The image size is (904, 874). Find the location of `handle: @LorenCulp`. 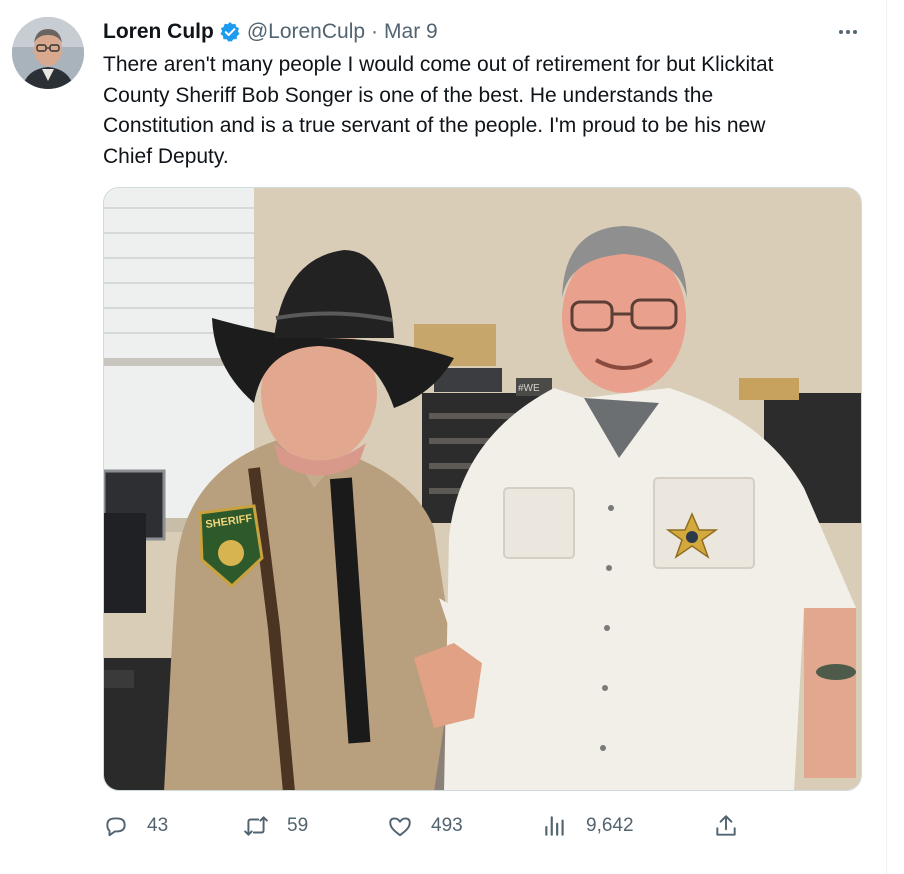

handle: @LorenCulp is located at coordinates (306, 32).